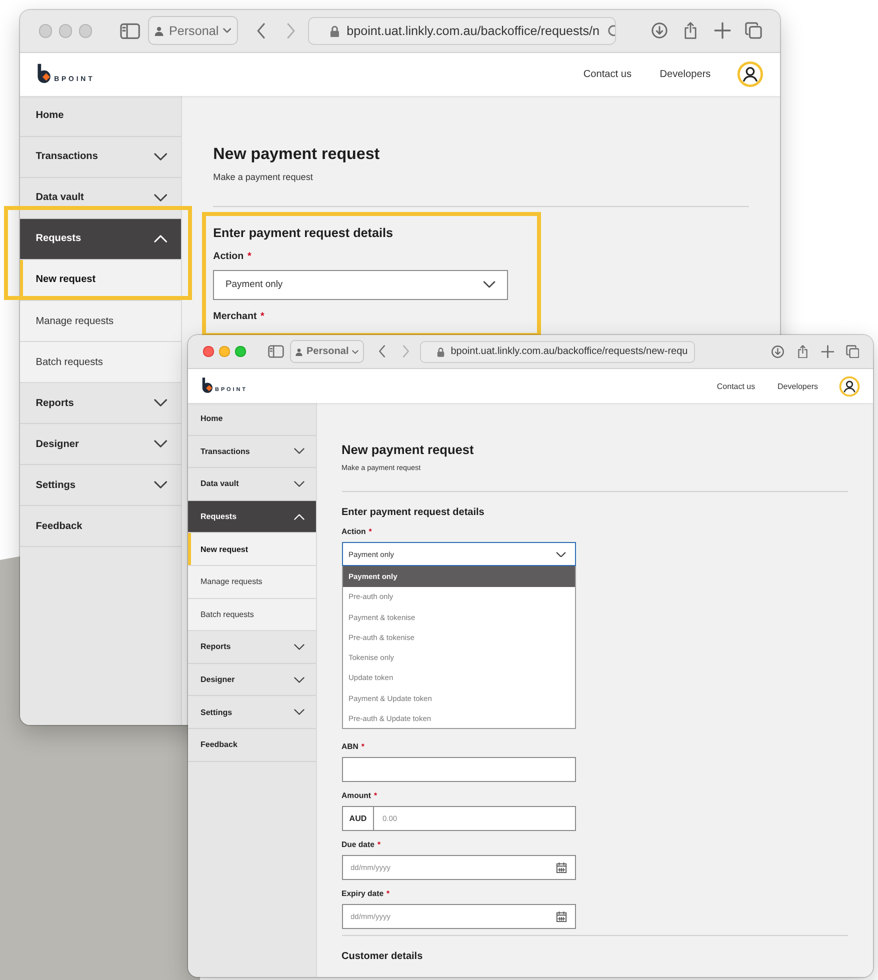 The image size is (878, 980). Describe the element at coordinates (240, 351) in the screenshot. I see `zoom-button` at that location.